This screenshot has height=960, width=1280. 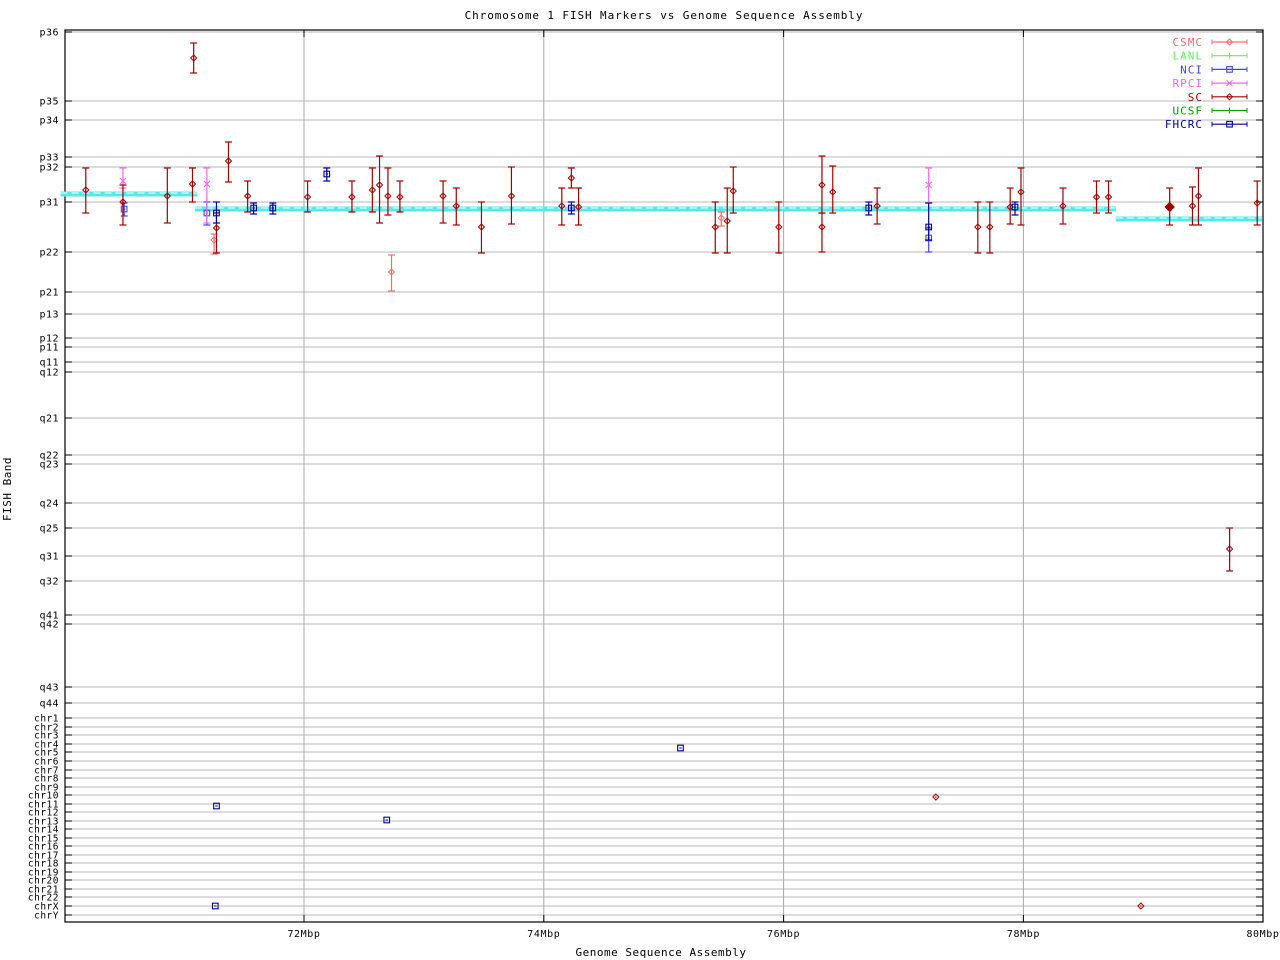 I want to click on y-tick-label: q42, so click(x=49, y=625).